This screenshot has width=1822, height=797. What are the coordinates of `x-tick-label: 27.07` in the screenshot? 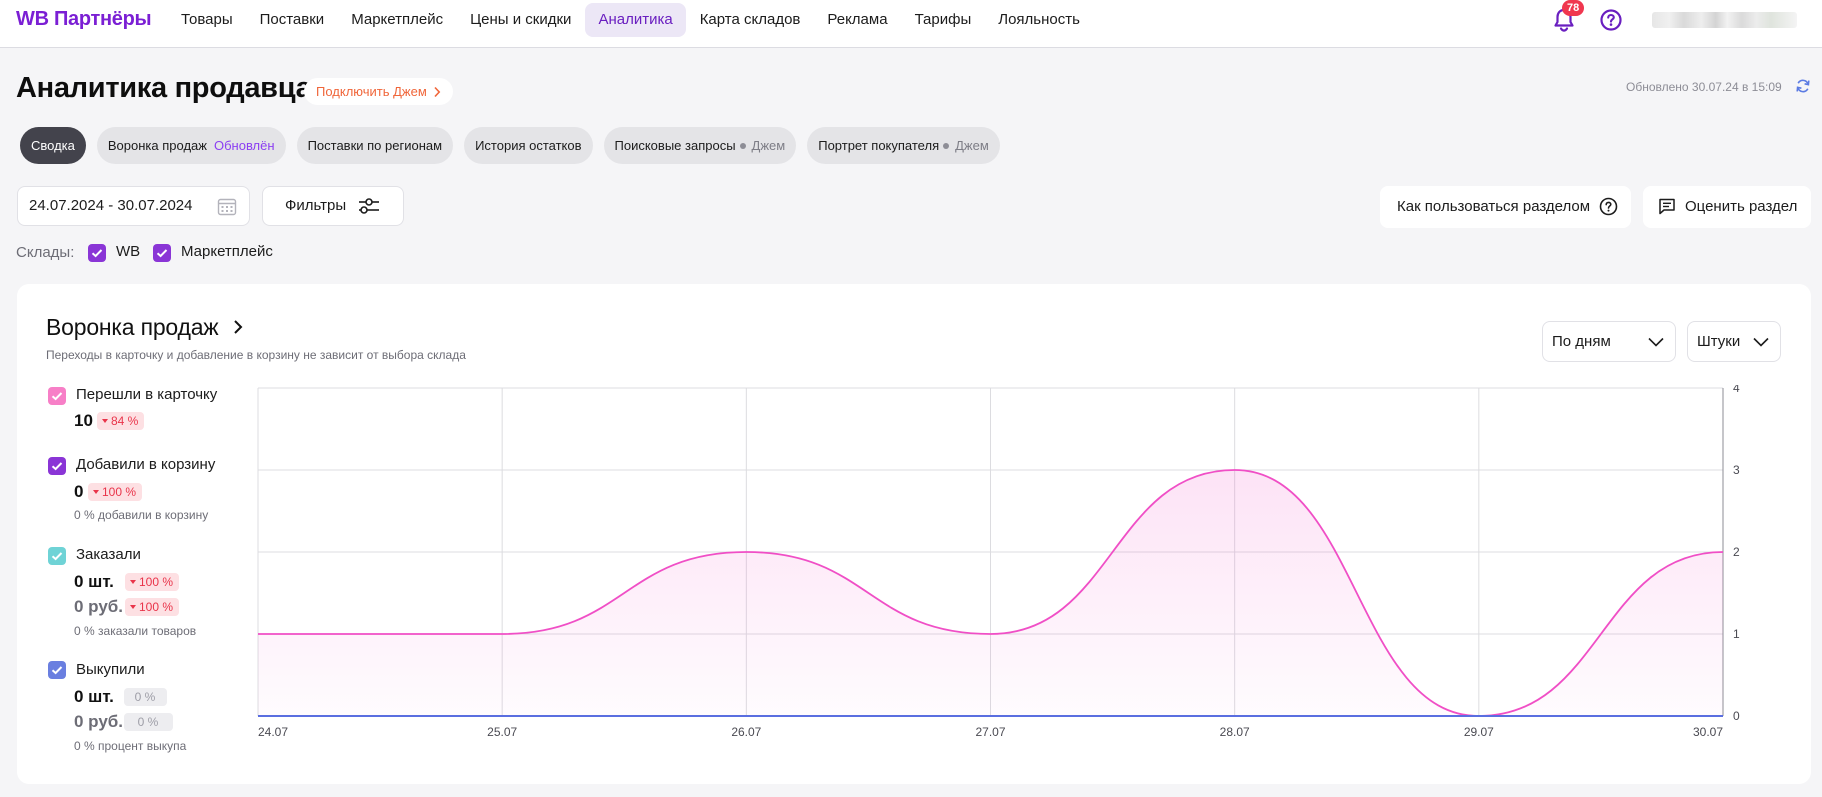 It's located at (990, 732).